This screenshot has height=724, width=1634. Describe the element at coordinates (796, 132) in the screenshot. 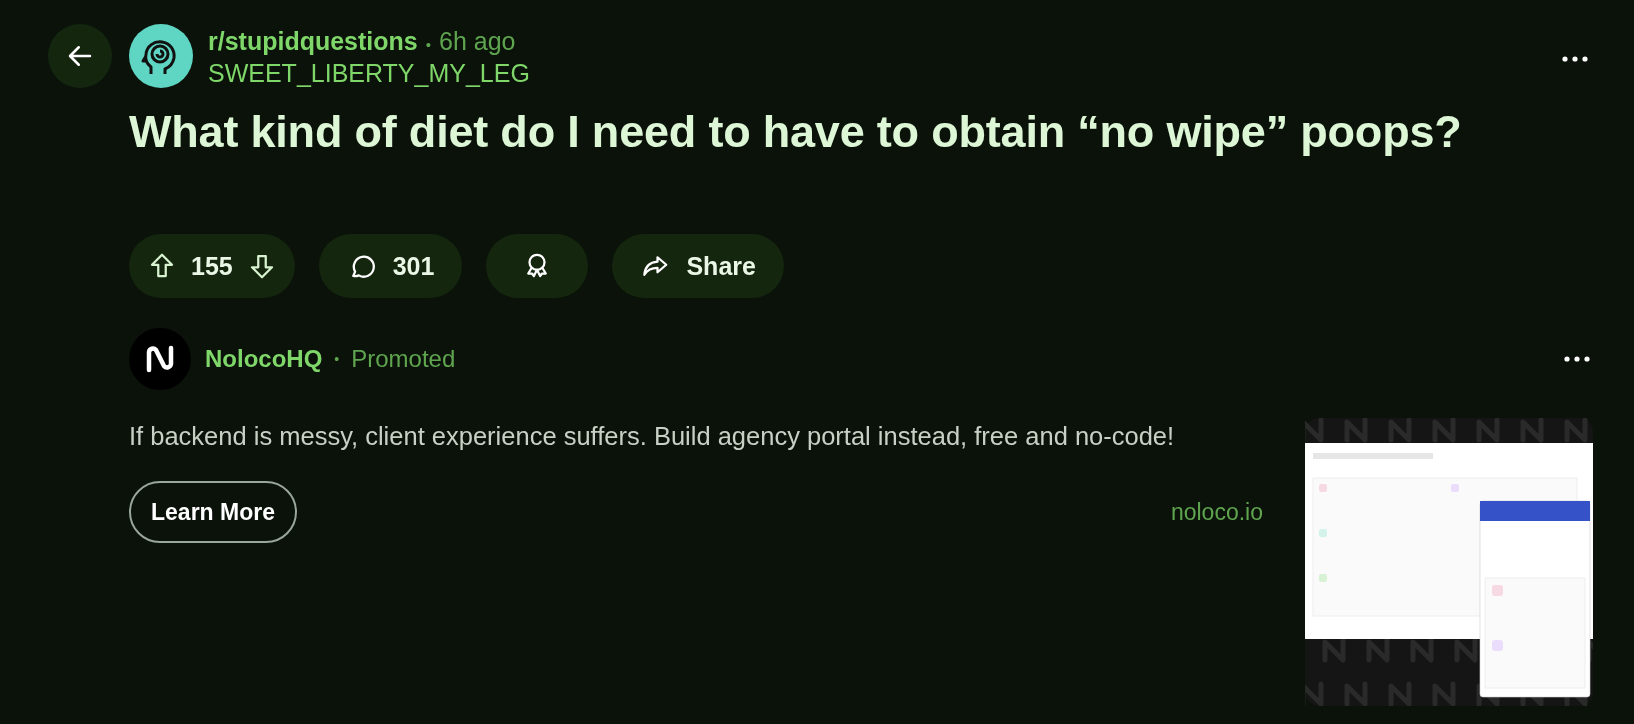

I see `post-title: What kind of diet do I need to have to obtain “no wipe” poops?` at that location.